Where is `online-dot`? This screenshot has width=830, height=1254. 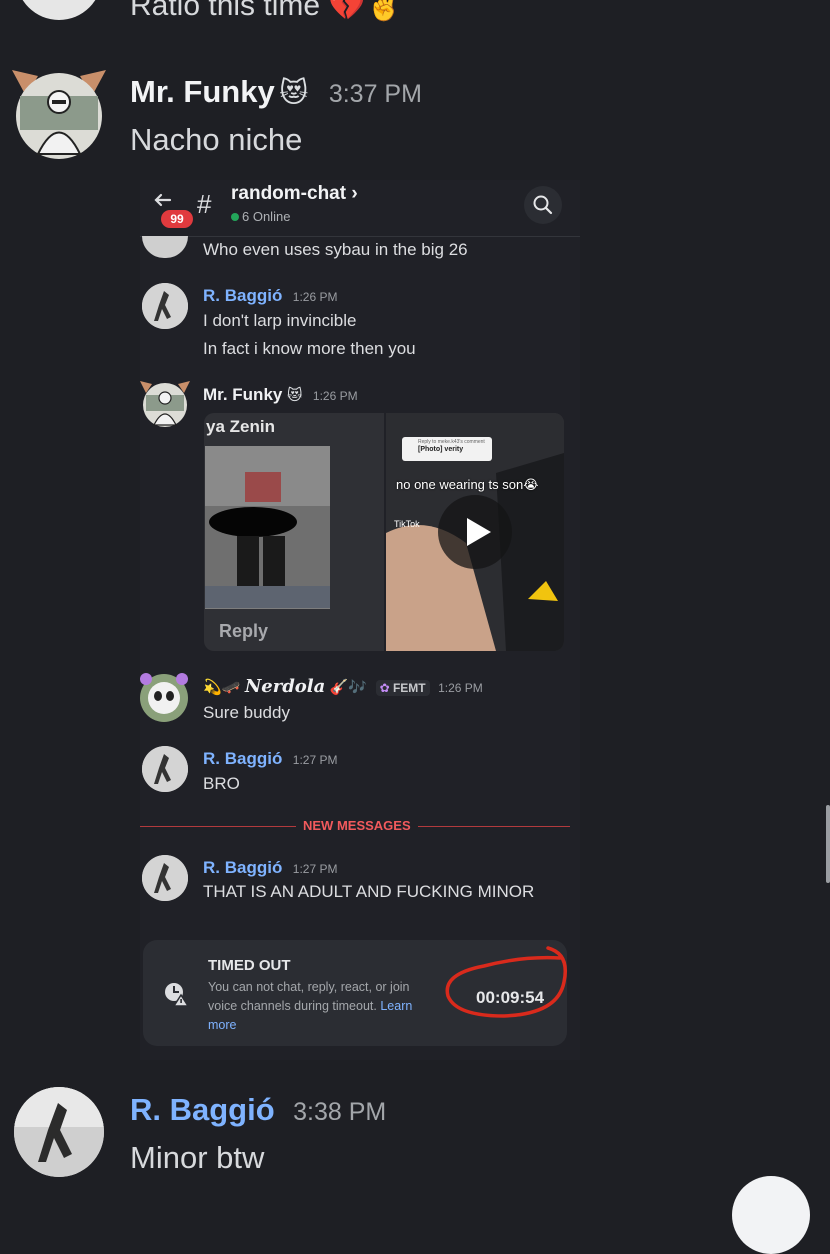
online-dot is located at coordinates (235, 217).